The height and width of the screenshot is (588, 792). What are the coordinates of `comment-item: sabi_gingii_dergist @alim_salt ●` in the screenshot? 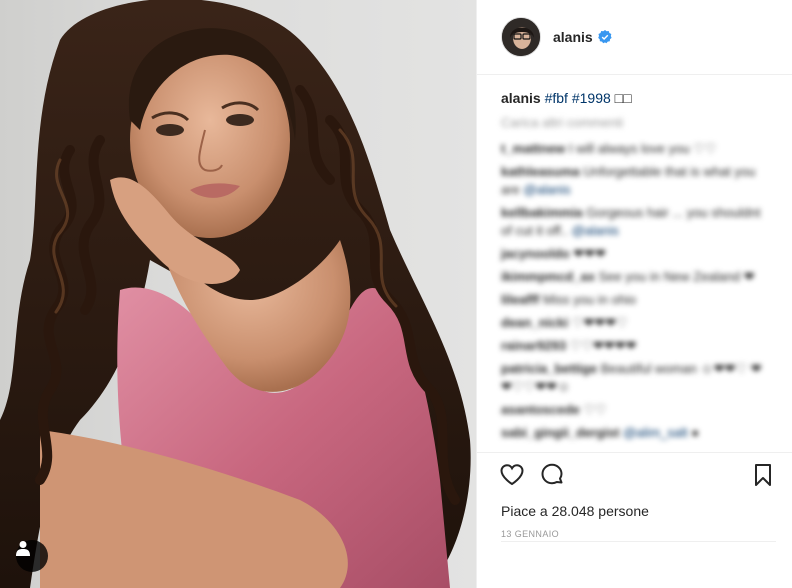 It's located at (634, 433).